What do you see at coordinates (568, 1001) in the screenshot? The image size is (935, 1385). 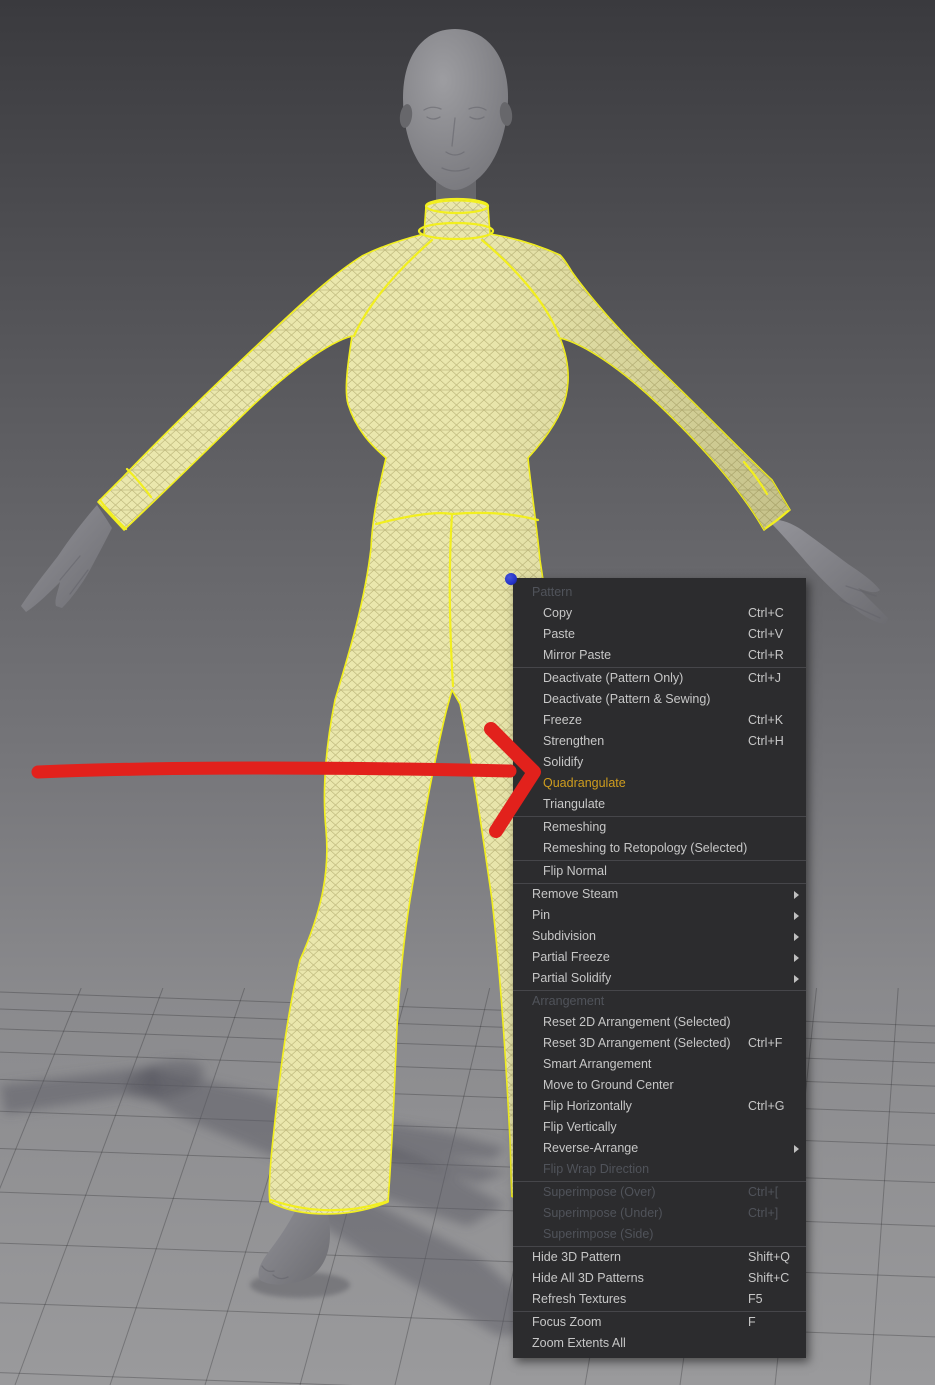 I see `menu-item-label: Arrangement` at bounding box center [568, 1001].